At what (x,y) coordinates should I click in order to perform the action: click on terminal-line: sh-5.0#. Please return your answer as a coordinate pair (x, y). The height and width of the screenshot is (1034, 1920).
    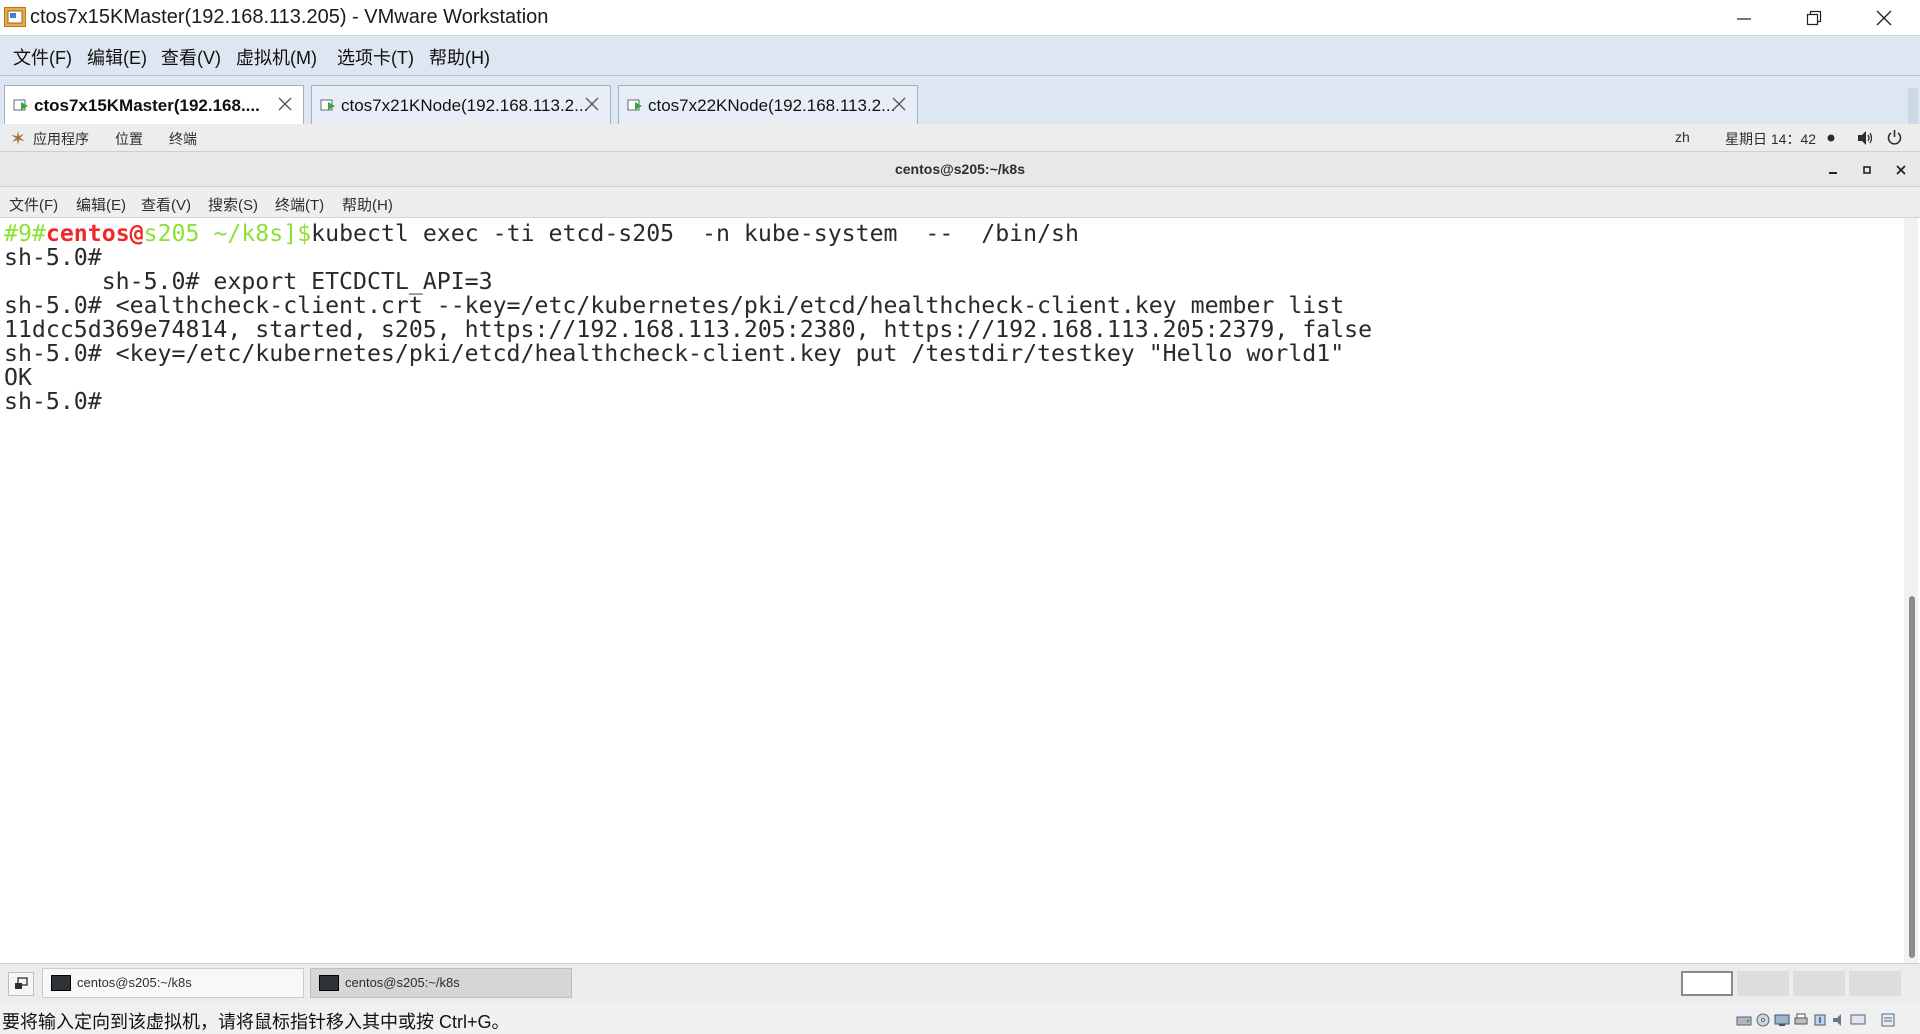
    Looking at the image, I should click on (53, 401).